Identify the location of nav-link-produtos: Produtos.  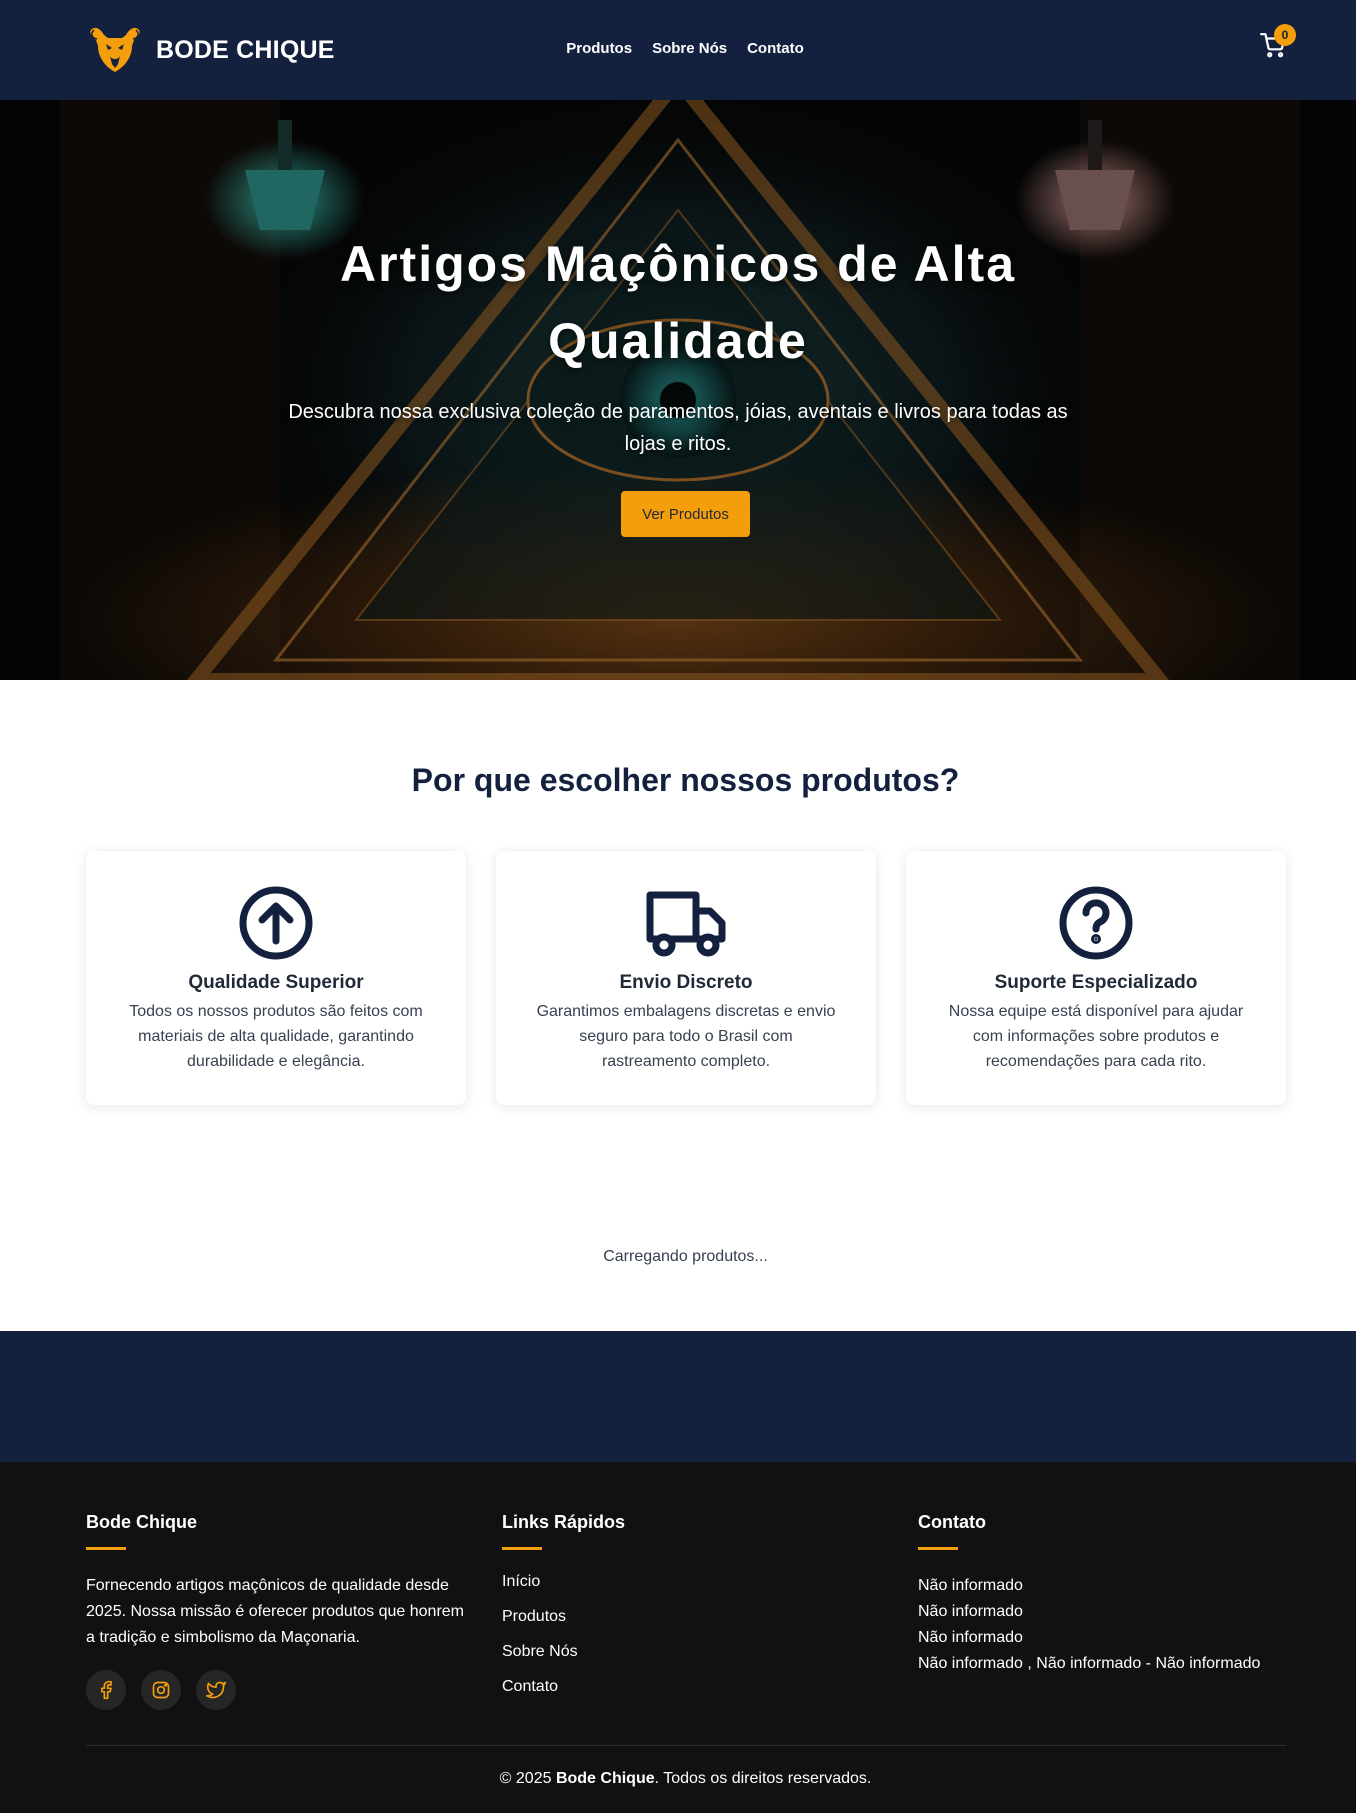
(599, 48).